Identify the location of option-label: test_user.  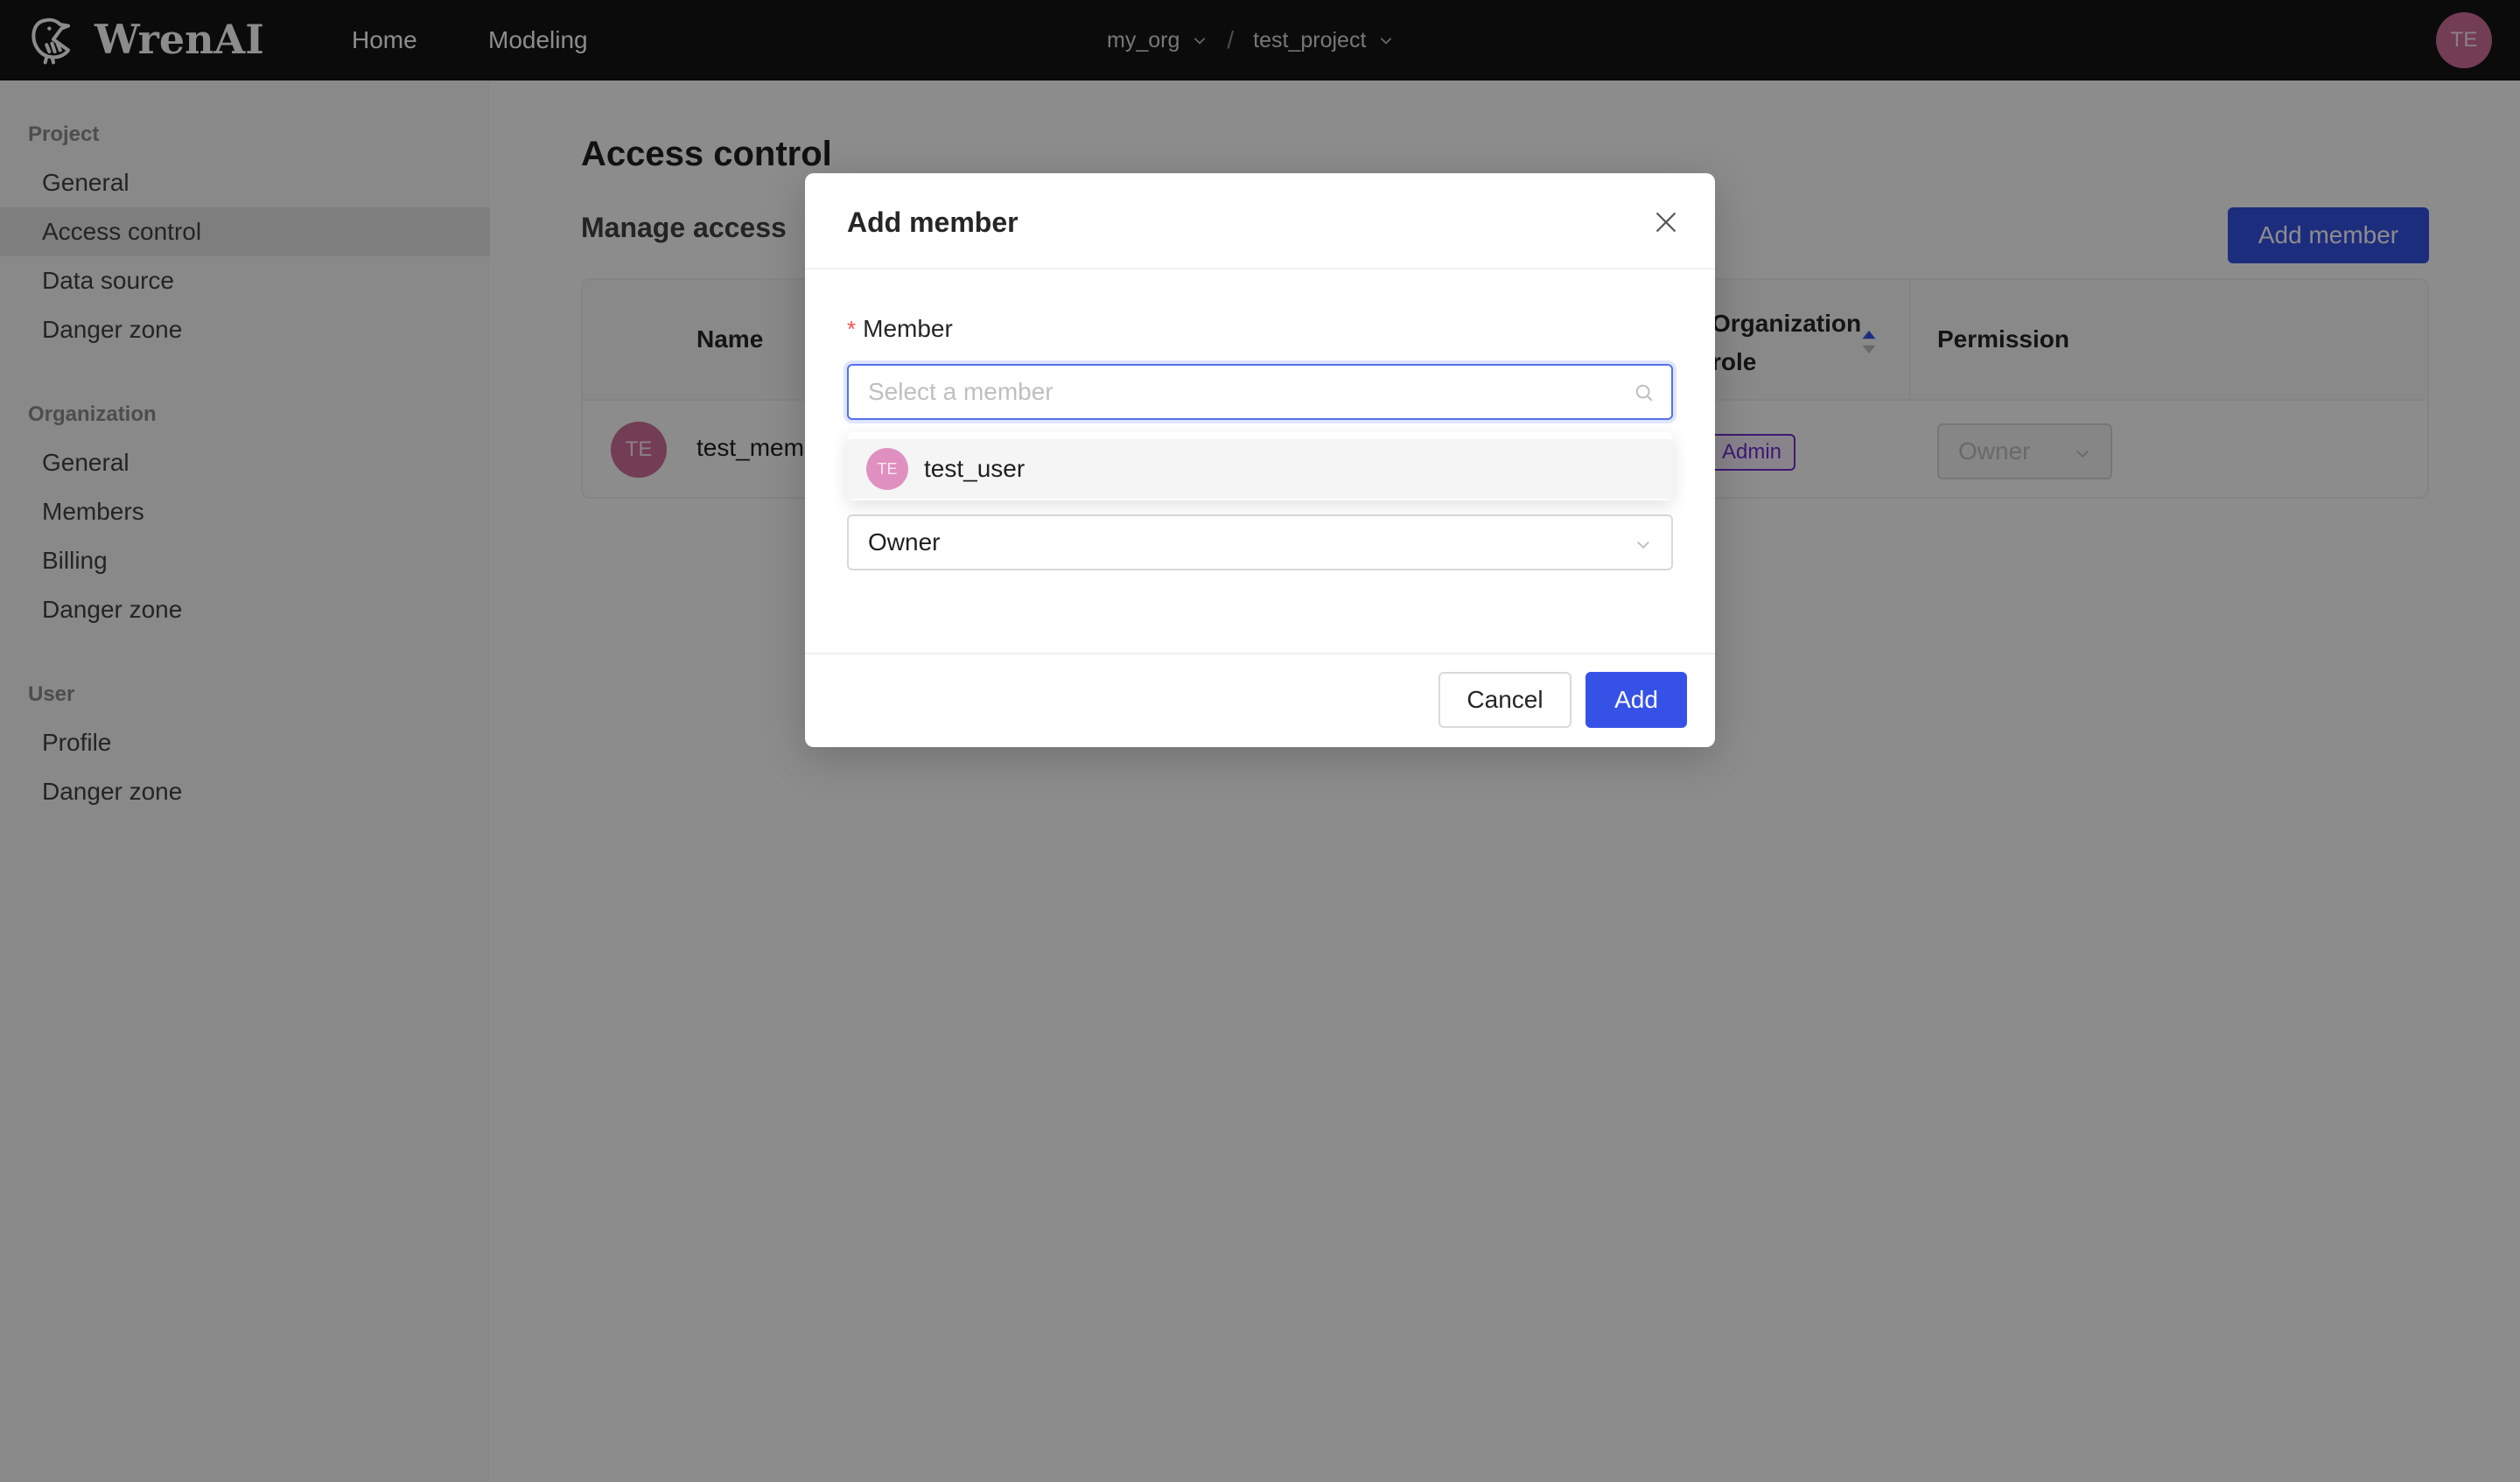
(975, 468).